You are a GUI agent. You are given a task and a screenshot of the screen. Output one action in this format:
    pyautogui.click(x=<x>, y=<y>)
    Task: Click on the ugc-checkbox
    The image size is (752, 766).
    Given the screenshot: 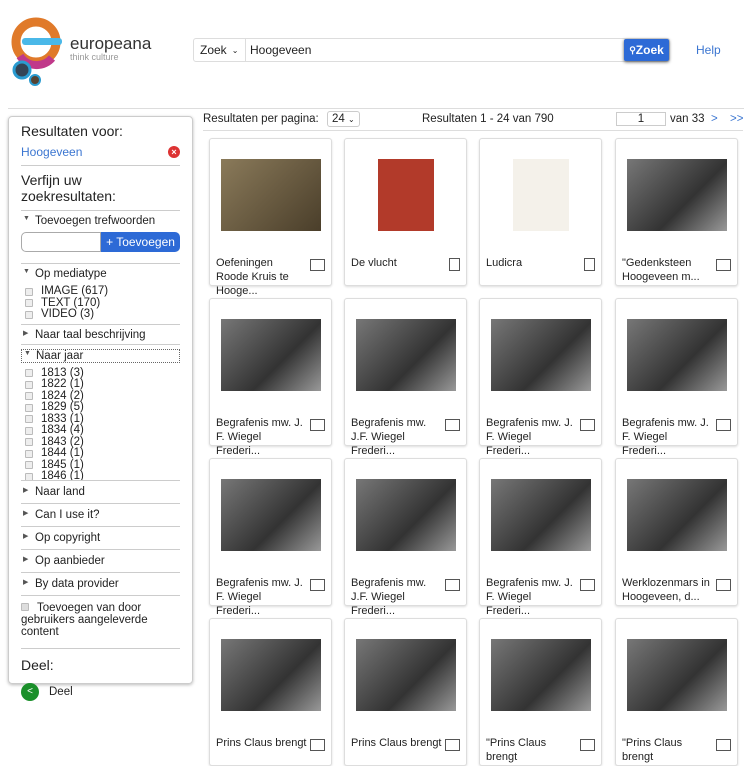 What is the action you would take?
    pyautogui.click(x=25, y=606)
    